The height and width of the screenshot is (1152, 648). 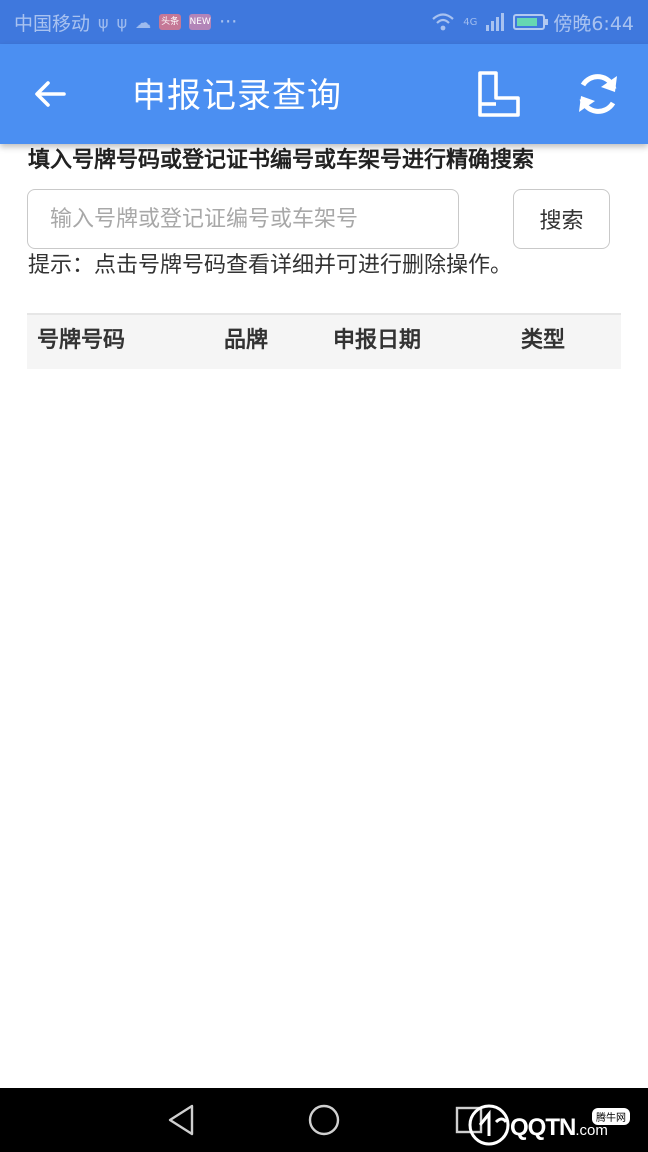 I want to click on news-app-icon: 头条, so click(x=170, y=22).